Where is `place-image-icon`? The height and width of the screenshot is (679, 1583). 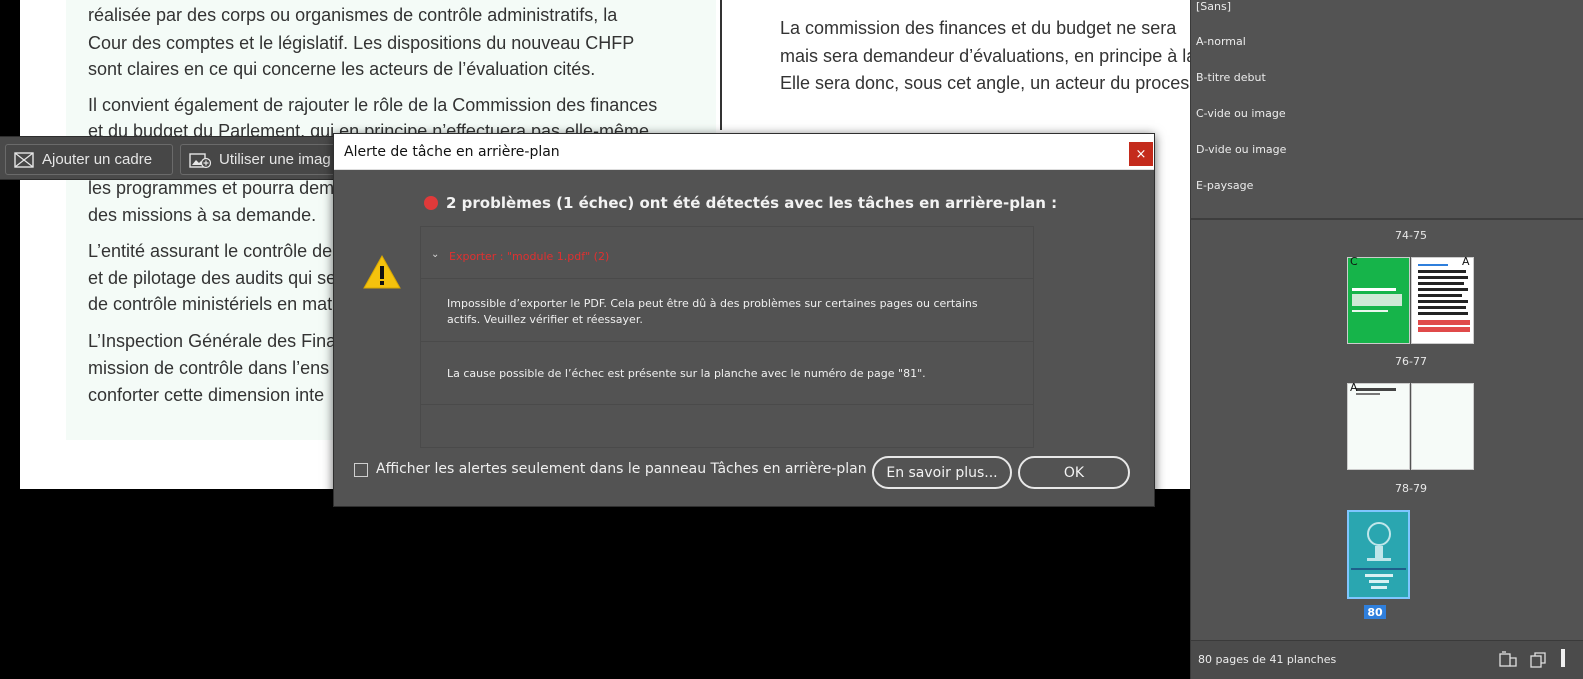 place-image-icon is located at coordinates (200, 160).